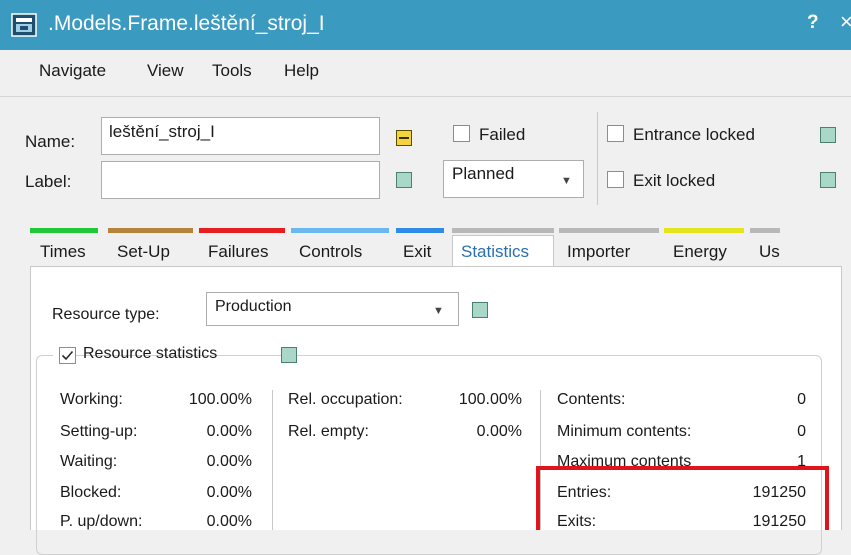 The image size is (851, 555). What do you see at coordinates (425, 96) in the screenshot?
I see `menu-separator` at bounding box center [425, 96].